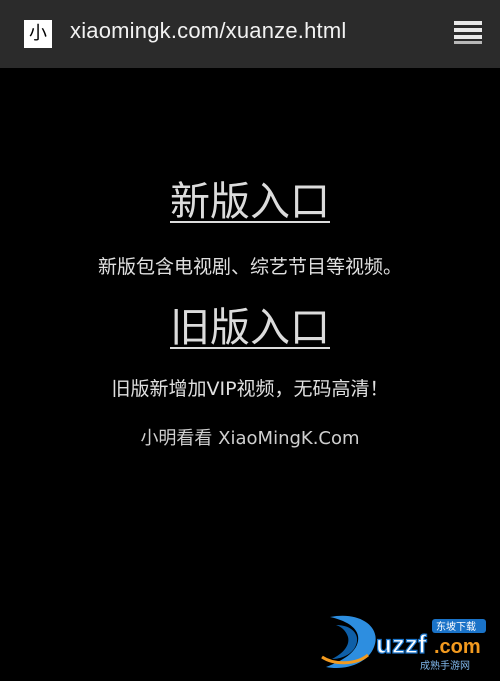 The height and width of the screenshot is (681, 500). I want to click on svg-text: uzzf, so click(401, 644).